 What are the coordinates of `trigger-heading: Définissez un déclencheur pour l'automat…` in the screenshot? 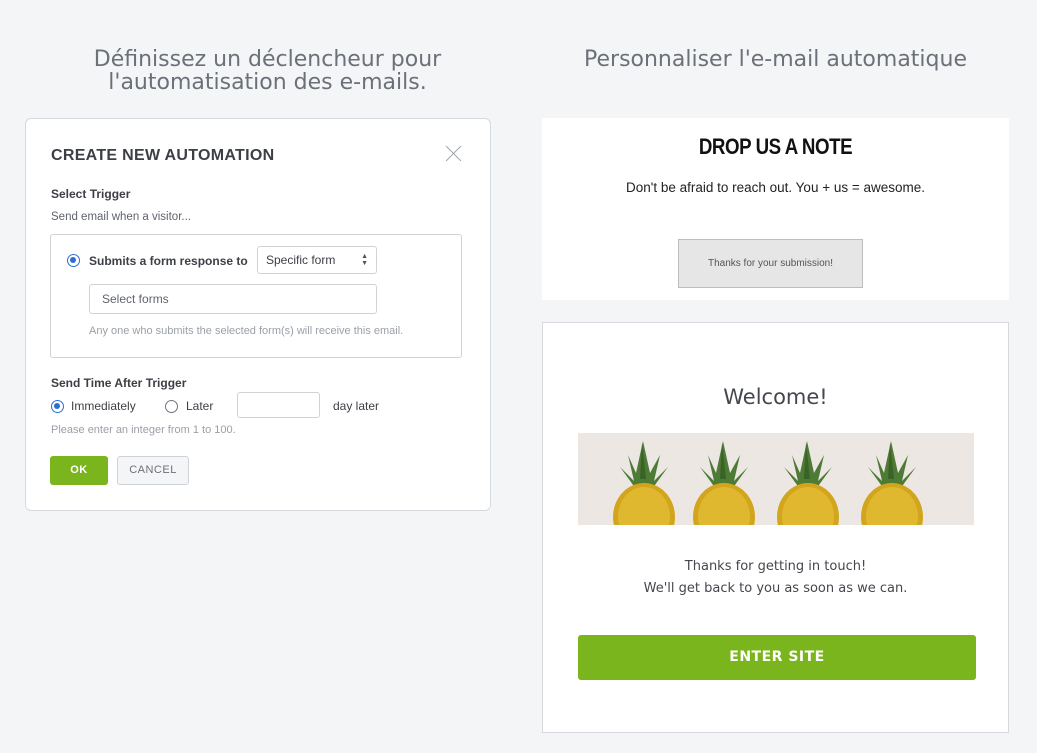 It's located at (267, 71).